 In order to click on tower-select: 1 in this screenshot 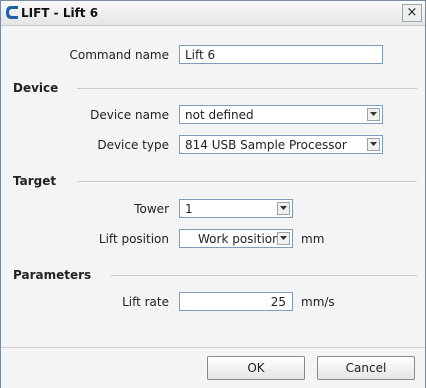, I will do `click(236, 208)`.